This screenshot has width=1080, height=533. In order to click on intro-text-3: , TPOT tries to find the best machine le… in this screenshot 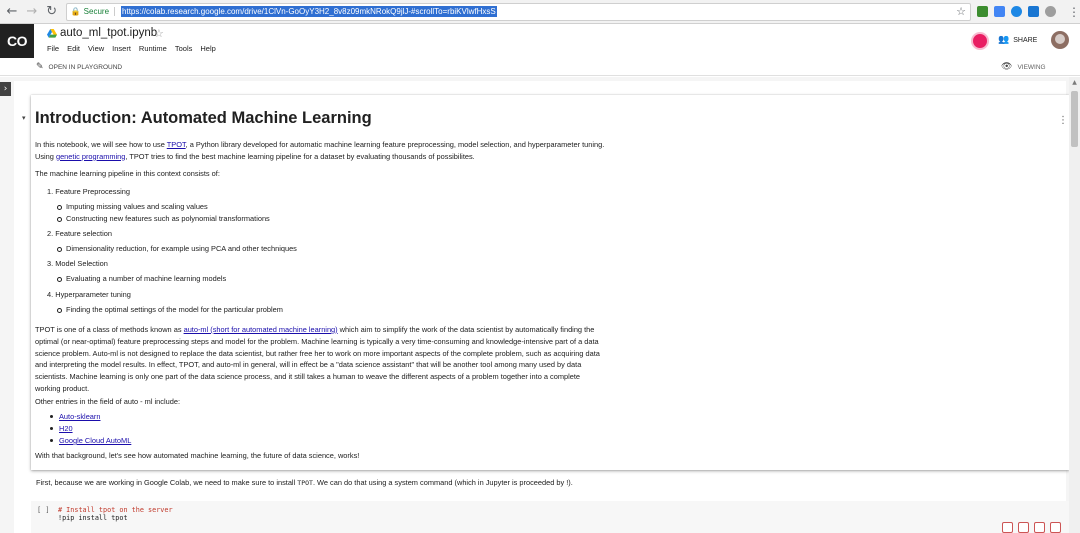, I will do `click(300, 156)`.